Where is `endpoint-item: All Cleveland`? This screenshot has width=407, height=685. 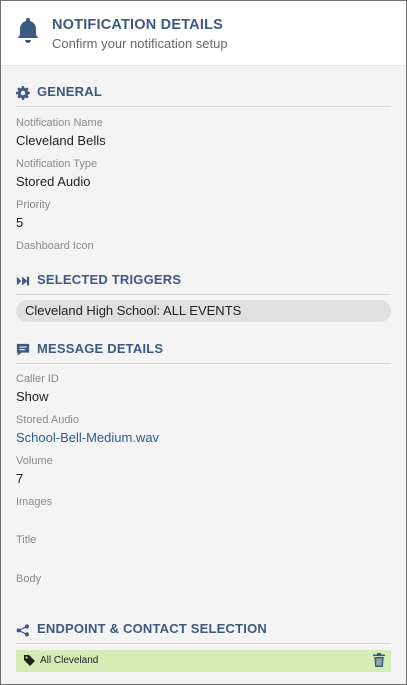 endpoint-item: All Cleveland is located at coordinates (203, 661).